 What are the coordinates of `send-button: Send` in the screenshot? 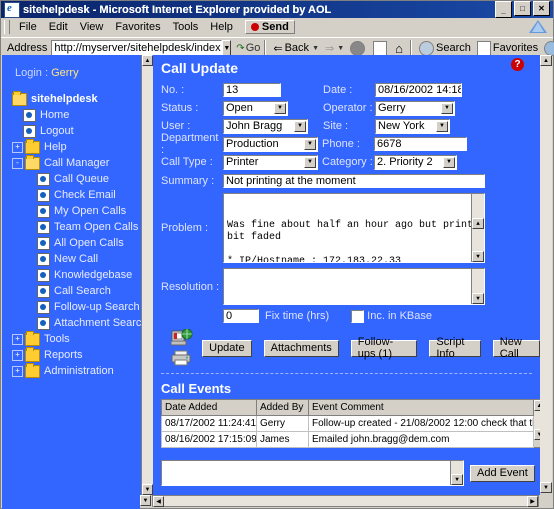 It's located at (269, 27).